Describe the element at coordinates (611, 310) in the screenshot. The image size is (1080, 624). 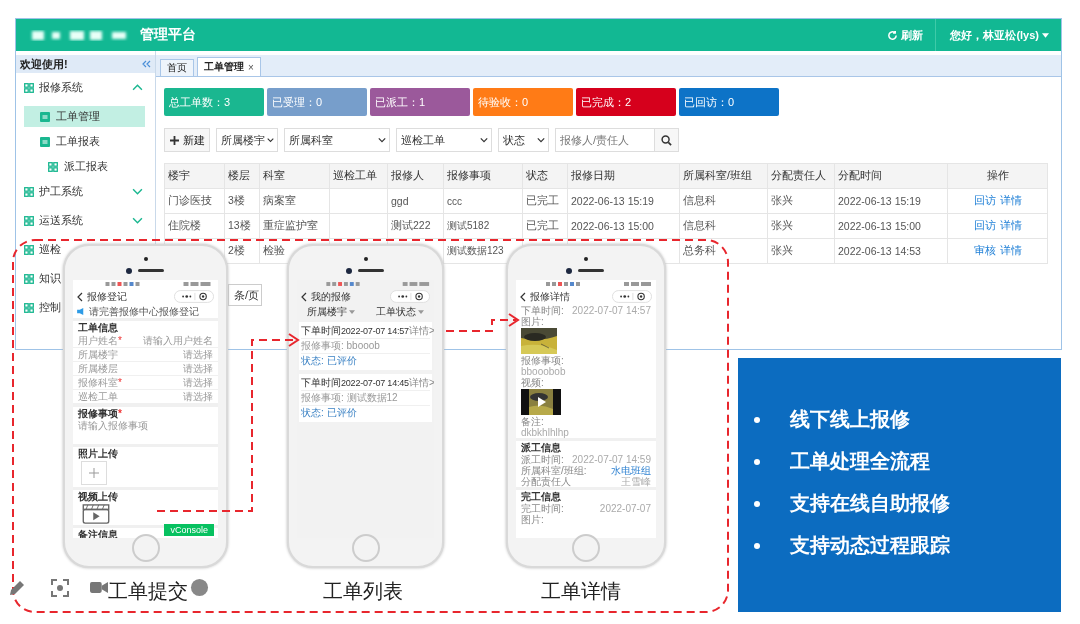
I see `field-value: 2022-07-07 14:57` at that location.